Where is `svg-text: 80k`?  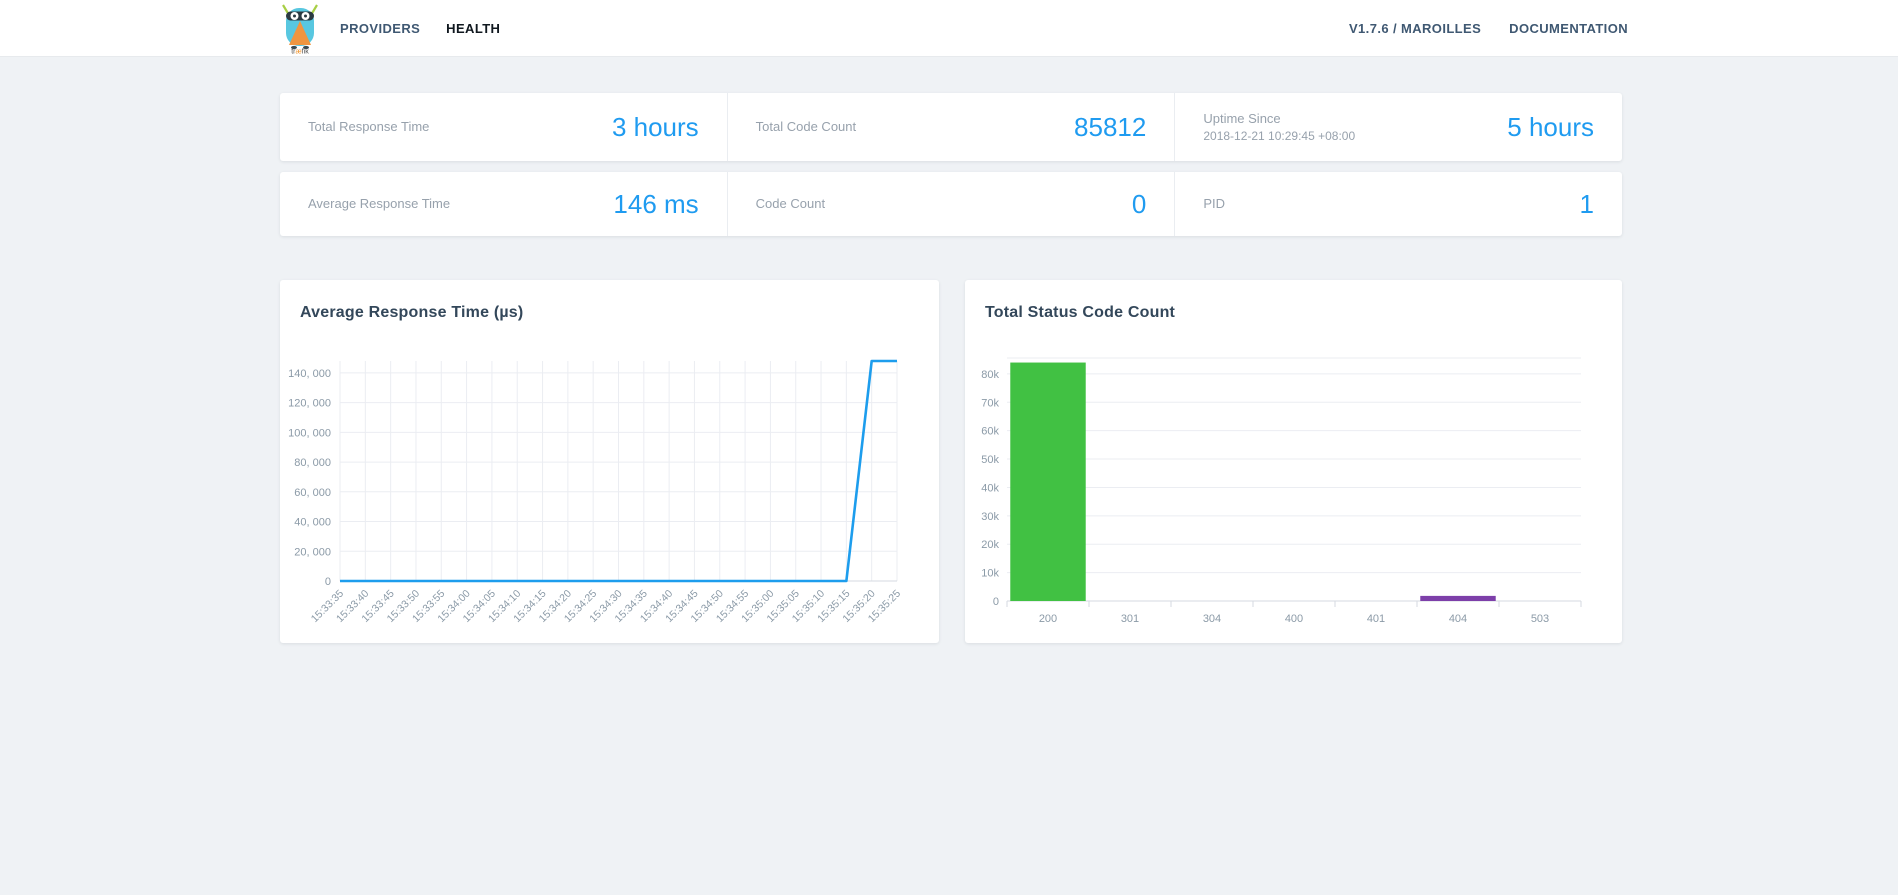 svg-text: 80k is located at coordinates (990, 375).